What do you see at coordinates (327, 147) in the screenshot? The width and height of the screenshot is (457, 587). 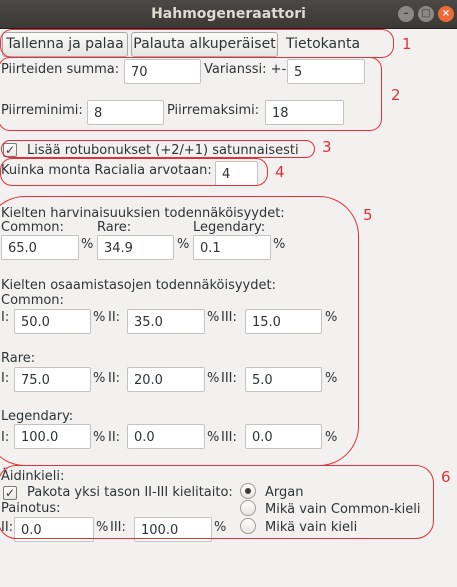 I see `annotation-number-3: 3` at bounding box center [327, 147].